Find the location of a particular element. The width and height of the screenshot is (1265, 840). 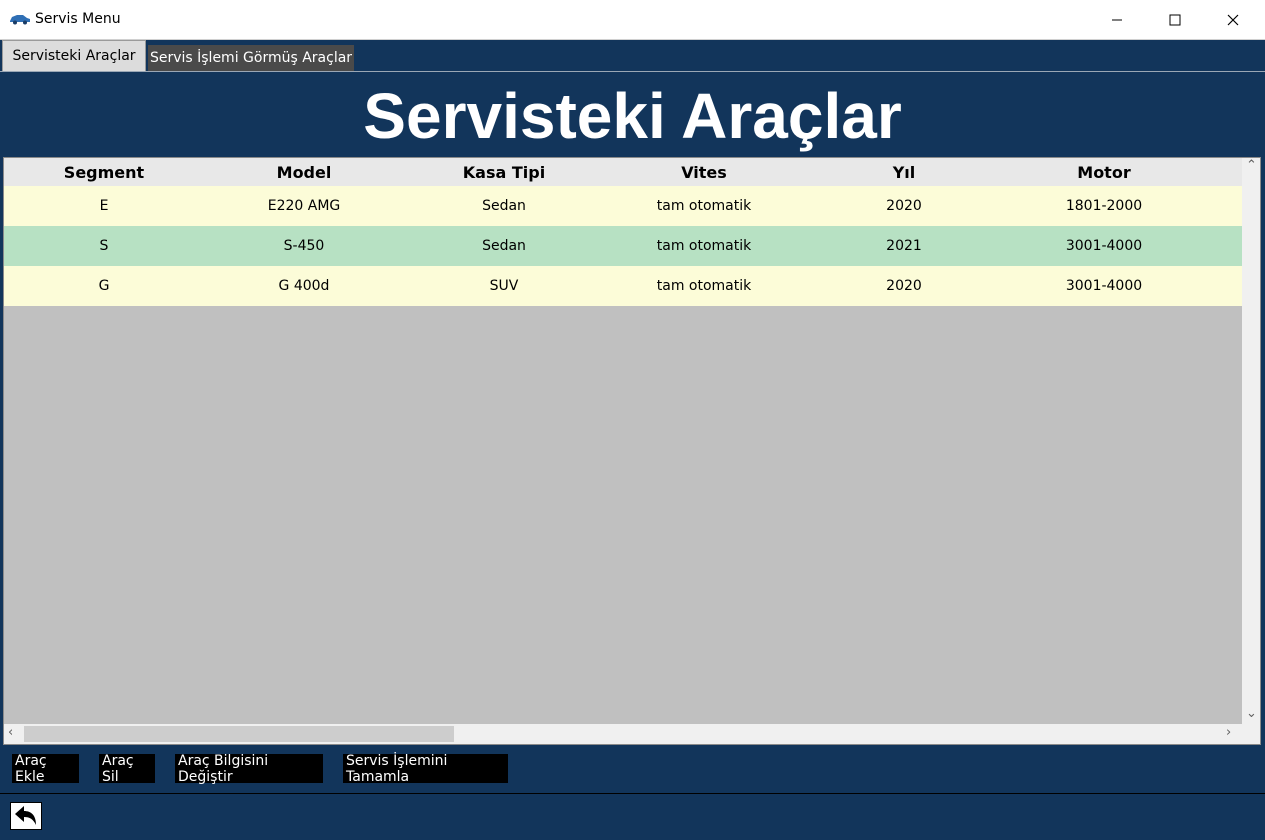

title-bar: Servis Menu is located at coordinates (632, 20).